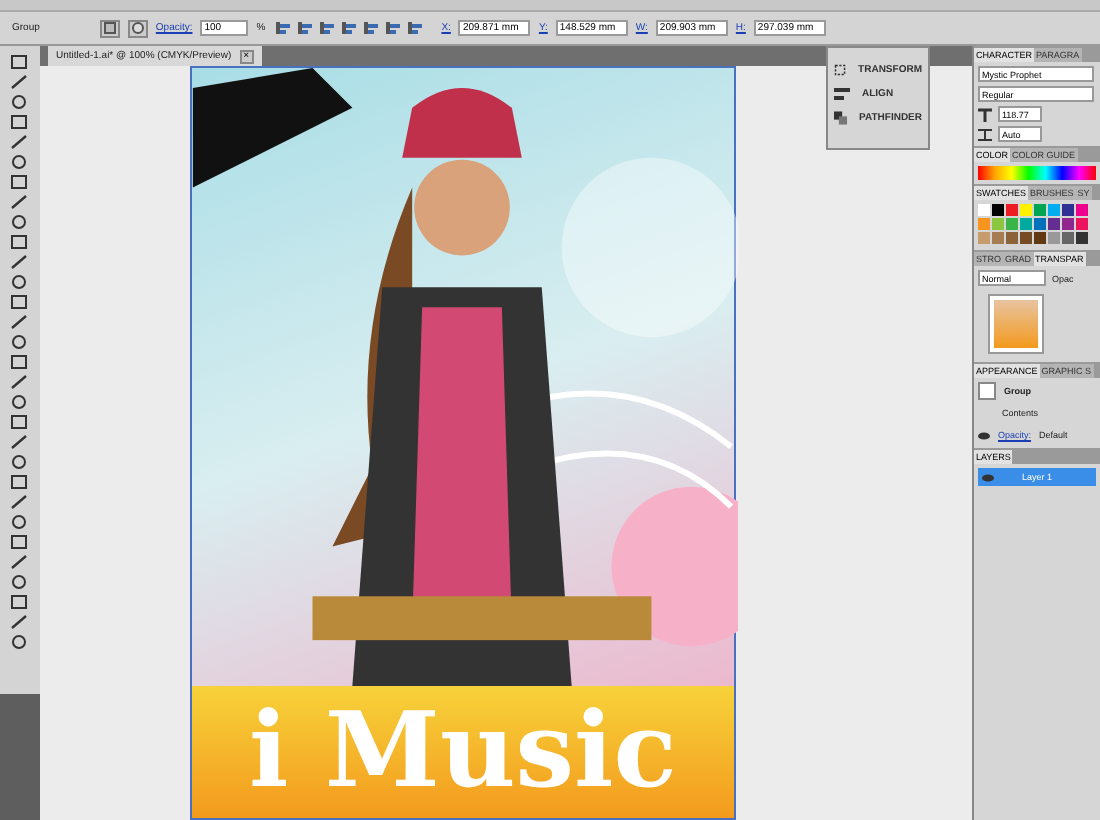  What do you see at coordinates (842, 94) in the screenshot?
I see `align-icon` at bounding box center [842, 94].